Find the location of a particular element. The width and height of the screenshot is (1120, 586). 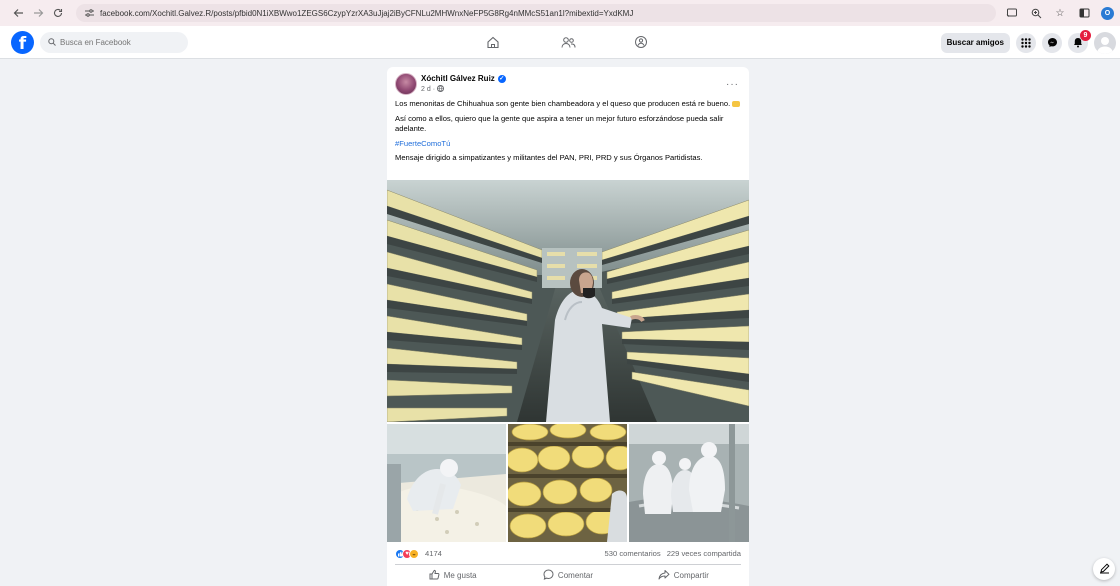

author-avatar is located at coordinates (406, 84).